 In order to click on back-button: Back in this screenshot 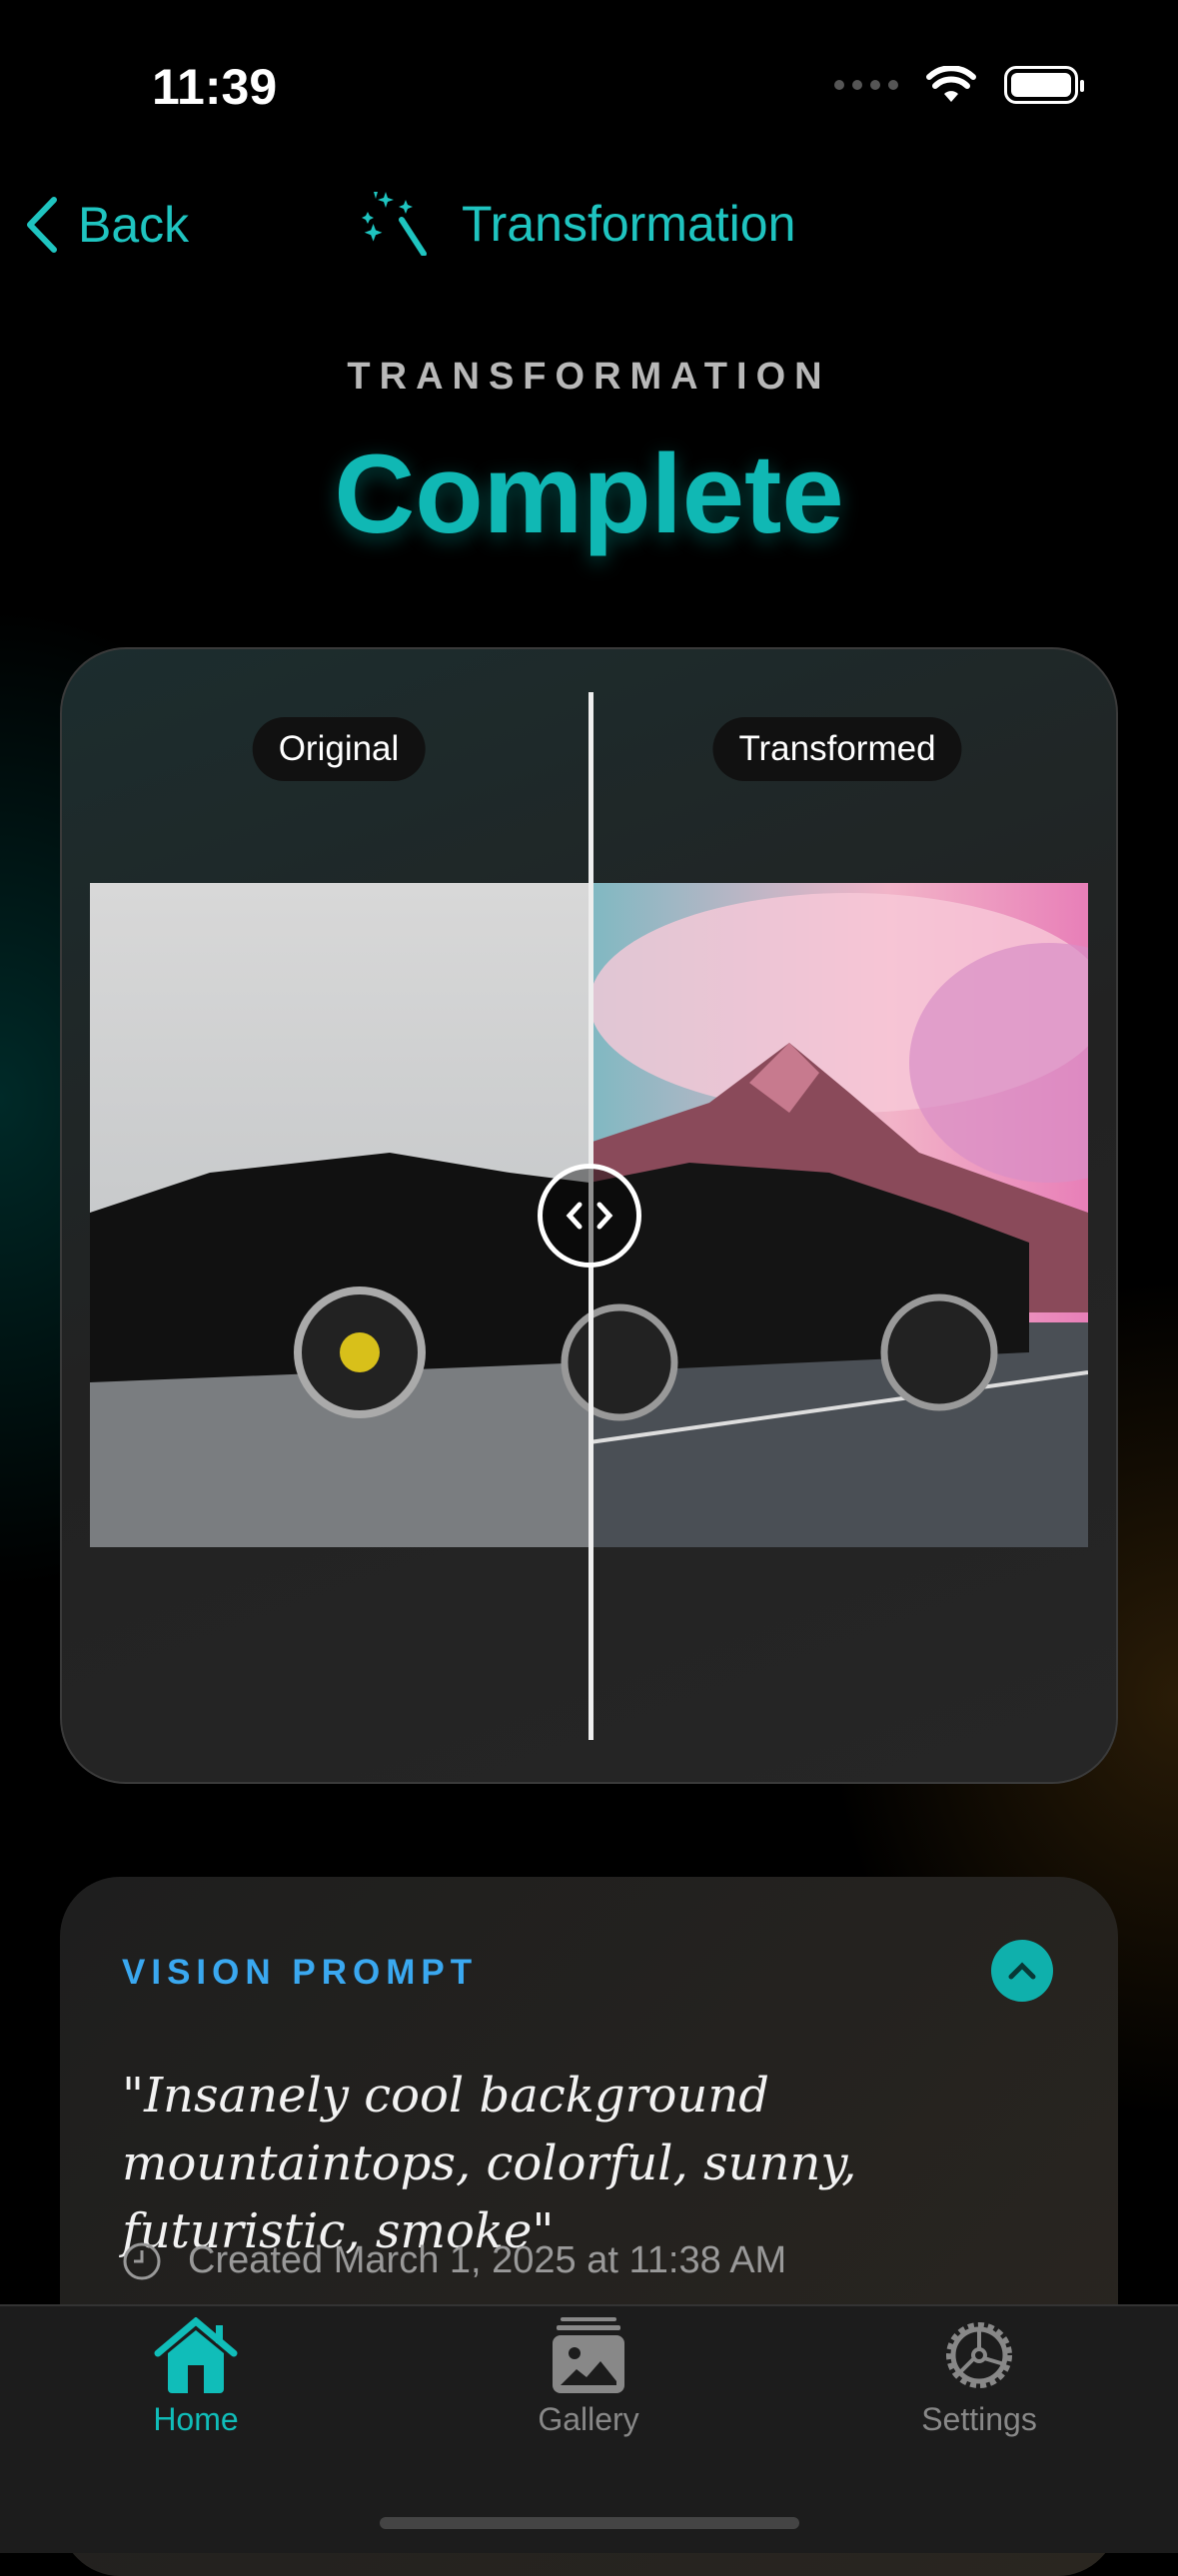, I will do `click(106, 225)`.